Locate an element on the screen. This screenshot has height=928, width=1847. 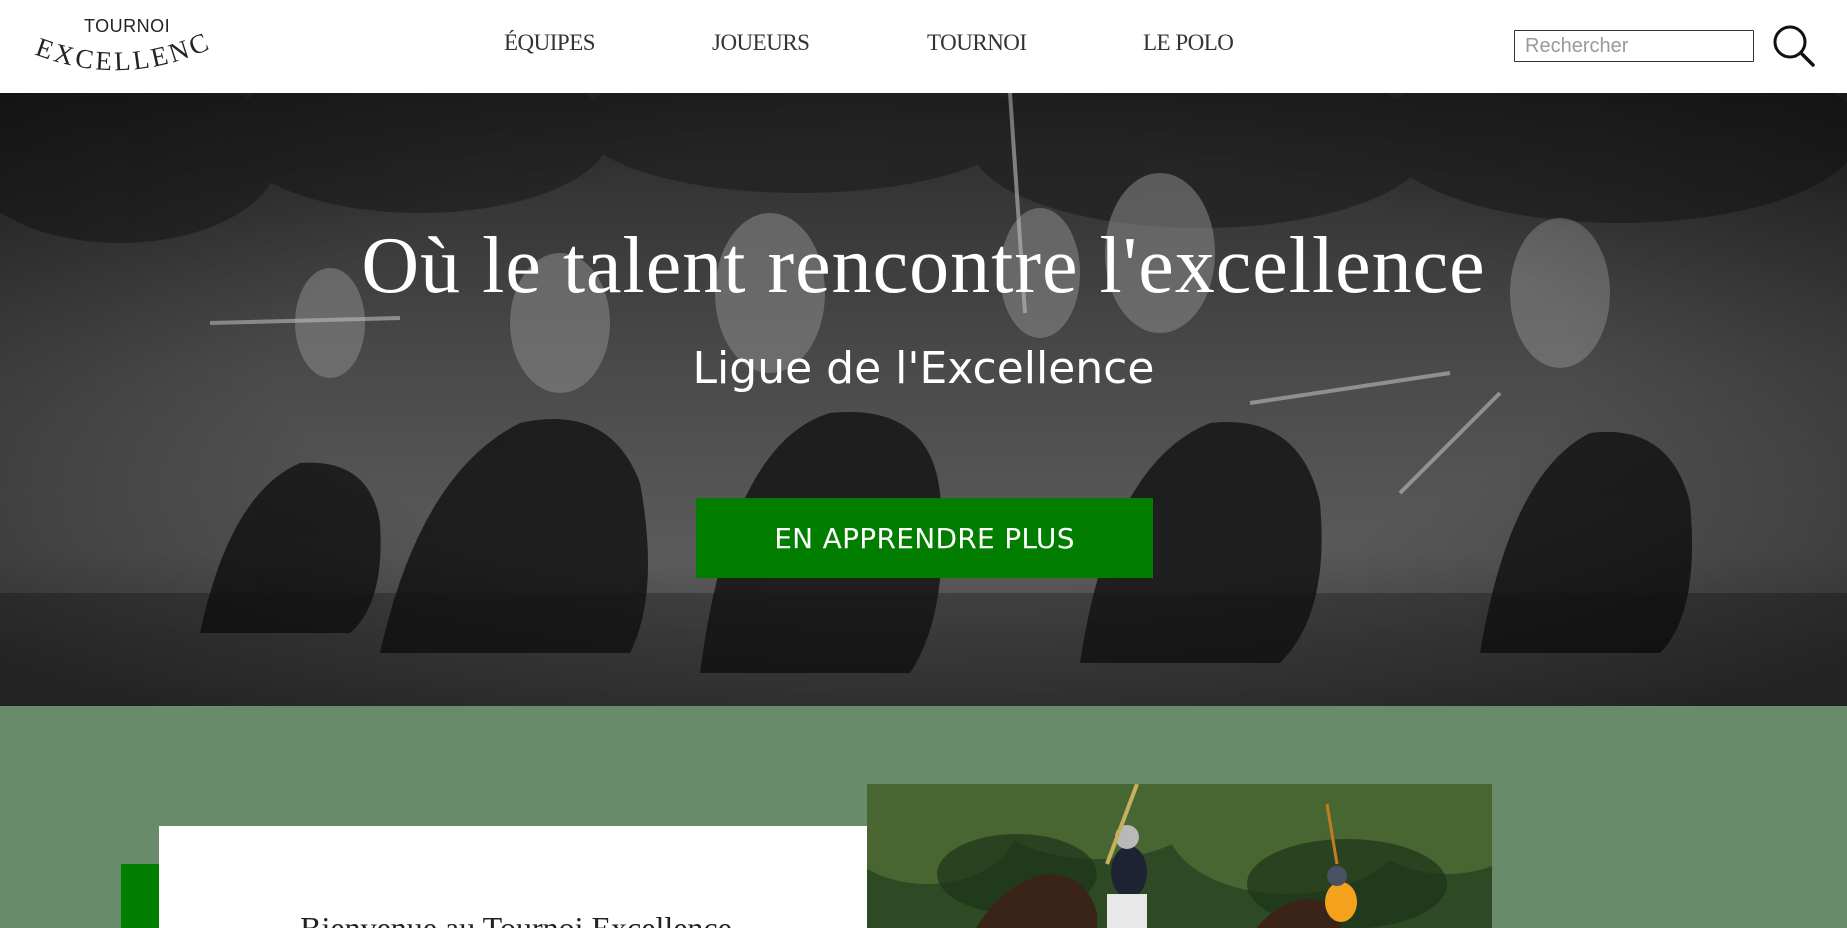
nav-item-tournoi: TOURNOI is located at coordinates (977, 43).